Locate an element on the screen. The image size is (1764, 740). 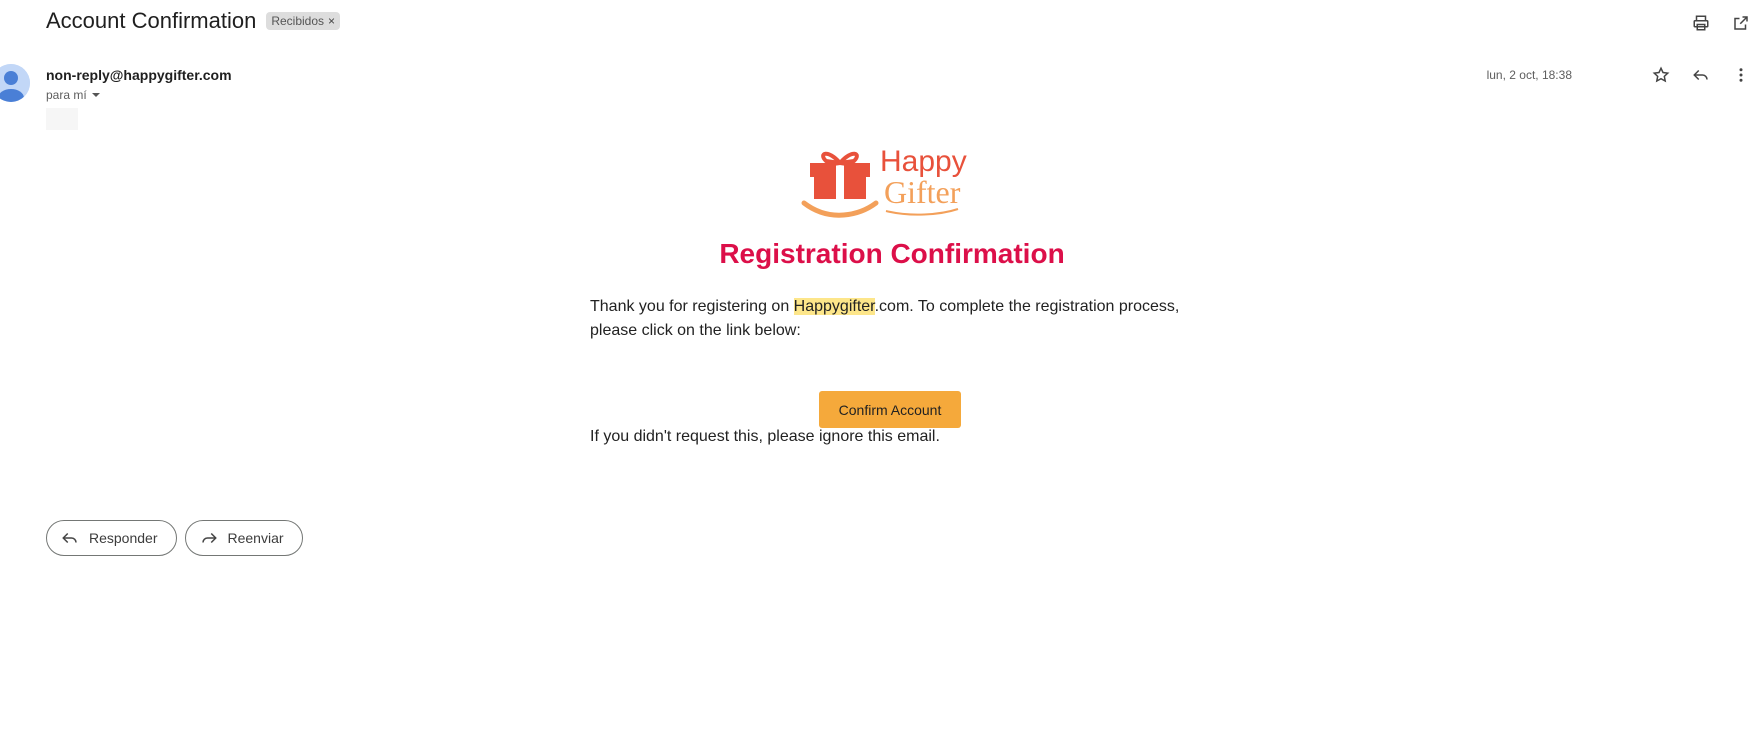
footer-actions: Responder Reenviar is located at coordinates (174, 538).